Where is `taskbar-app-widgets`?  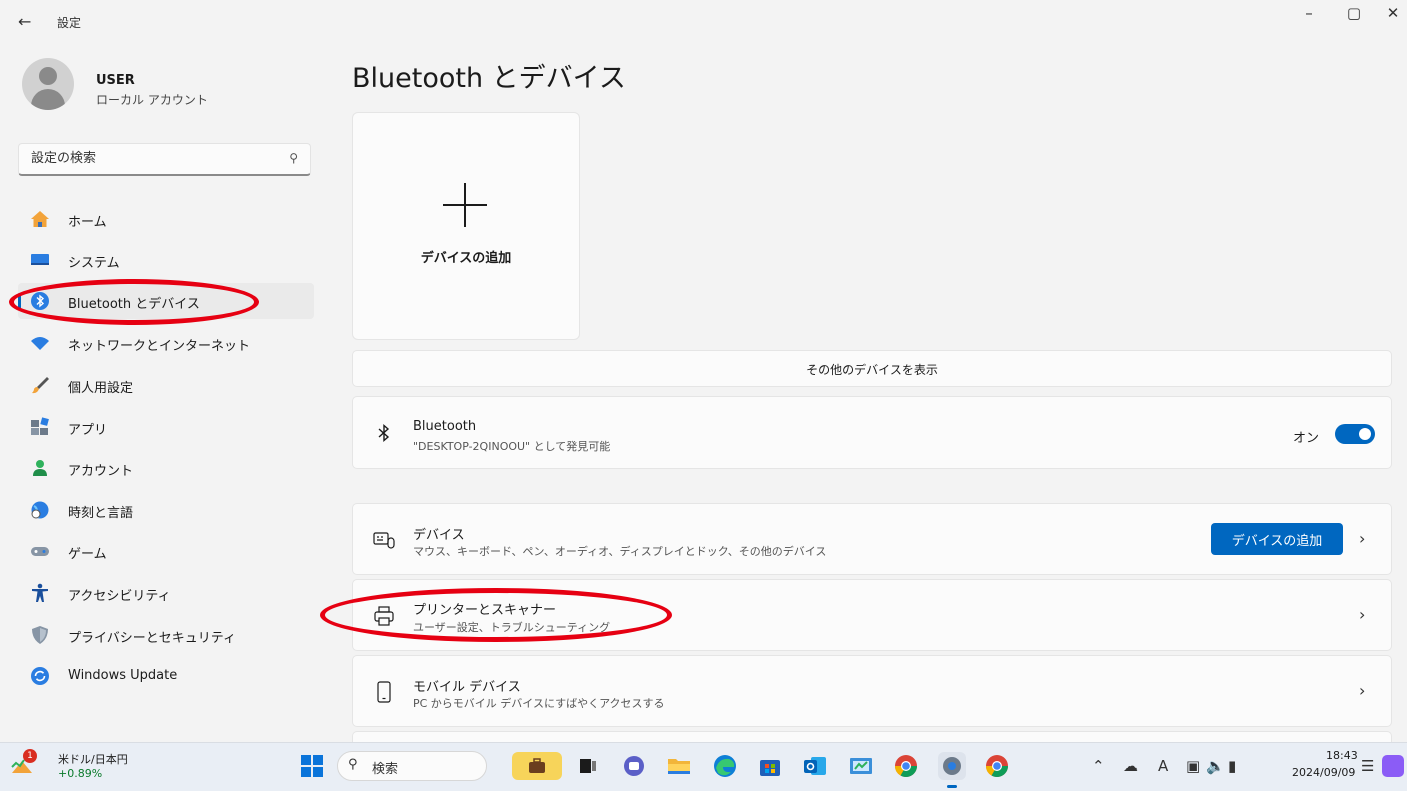
taskbar-app-widgets is located at coordinates (537, 766).